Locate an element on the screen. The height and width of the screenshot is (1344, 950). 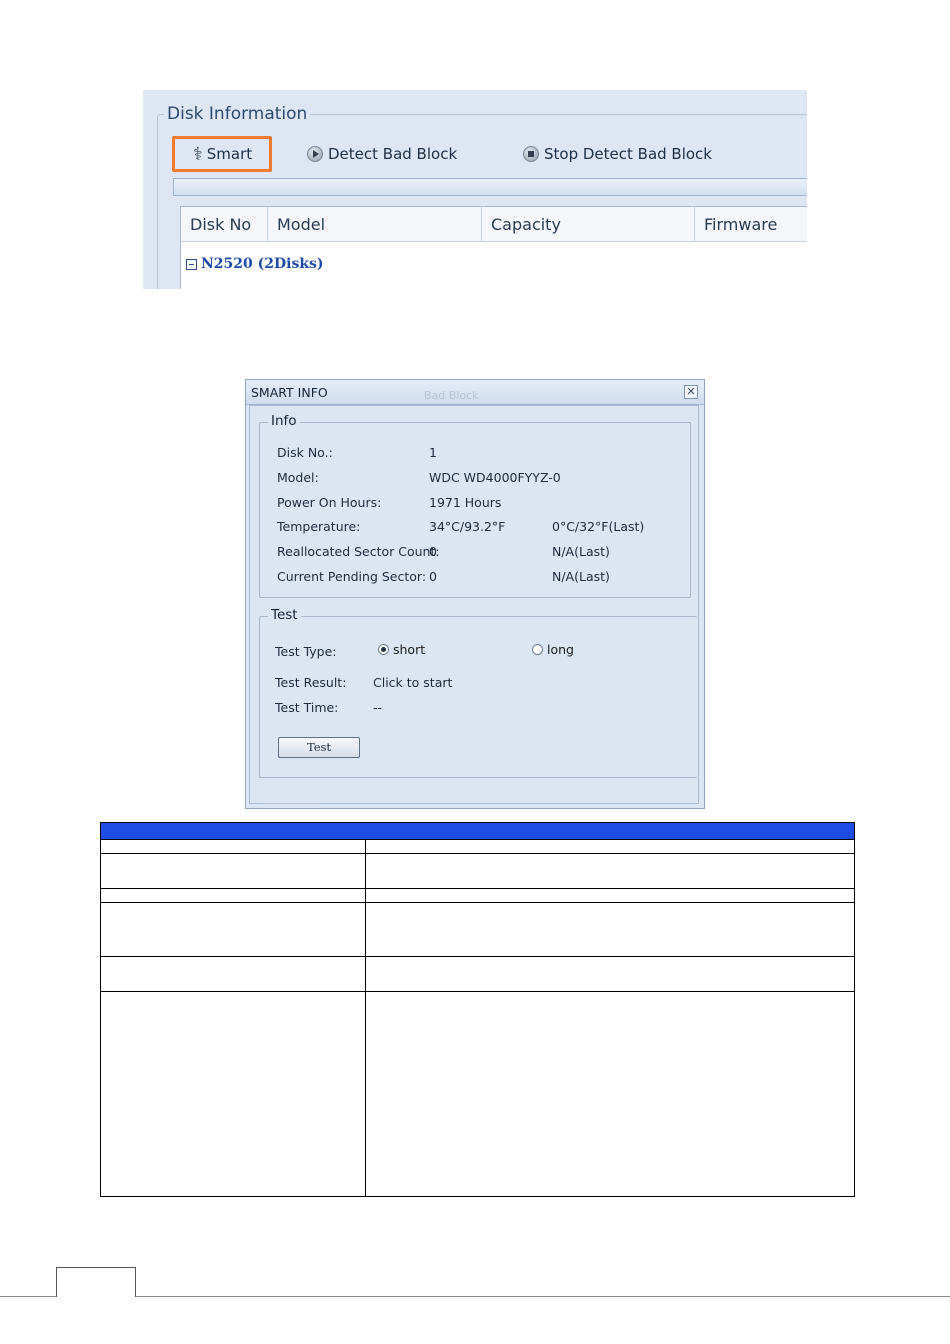
group-label: N2520 (2Disks) is located at coordinates (262, 264).